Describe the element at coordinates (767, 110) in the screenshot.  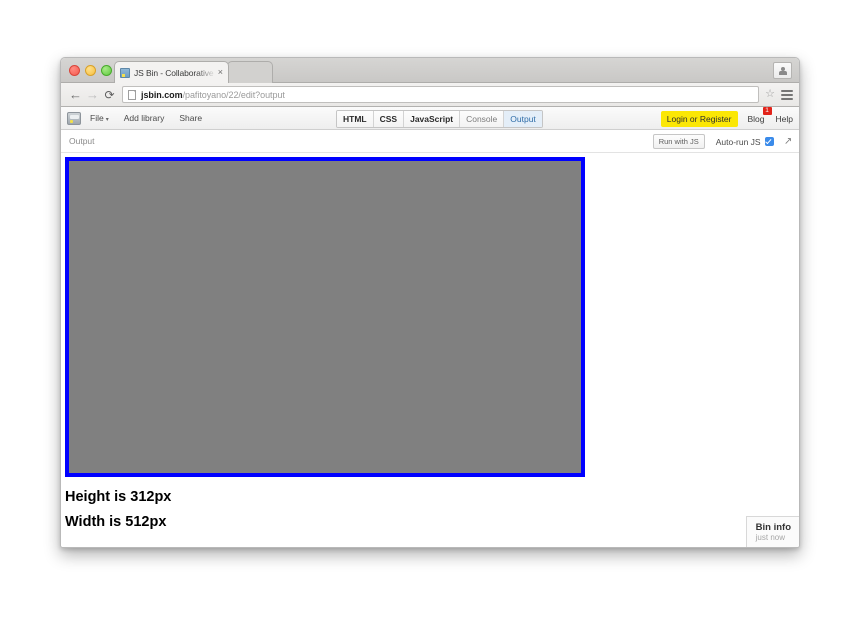
I see `blog-notification-badge: 1` at that location.